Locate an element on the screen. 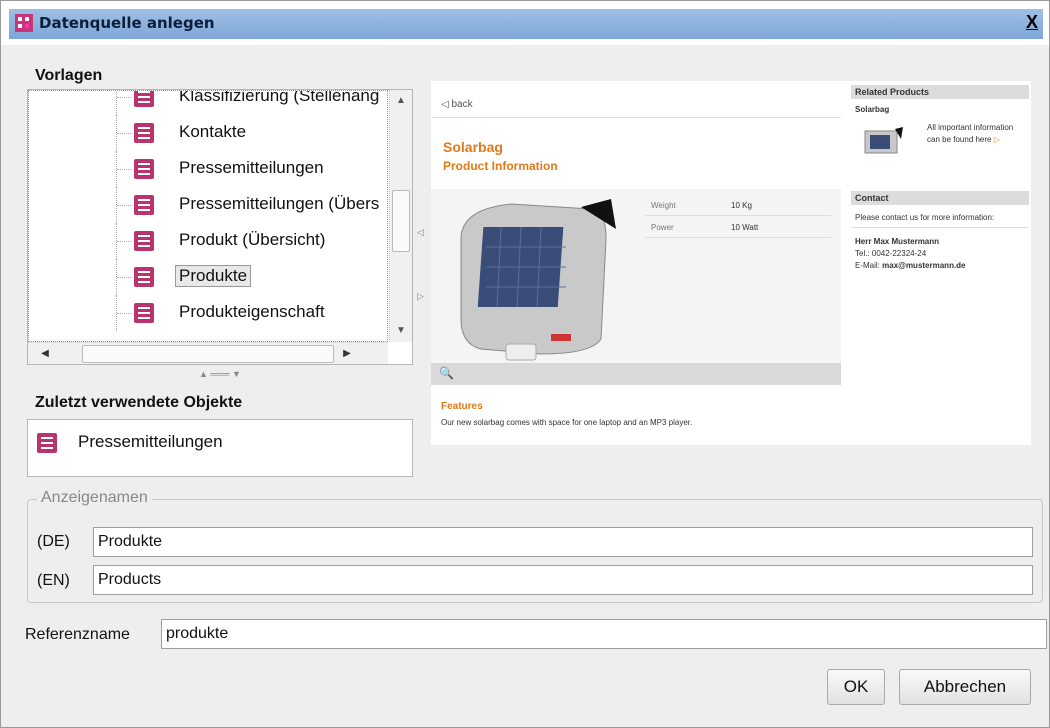 Image resolution: width=1050 pixels, height=728 pixels. preview-subtitle: Product Information is located at coordinates (500, 166).